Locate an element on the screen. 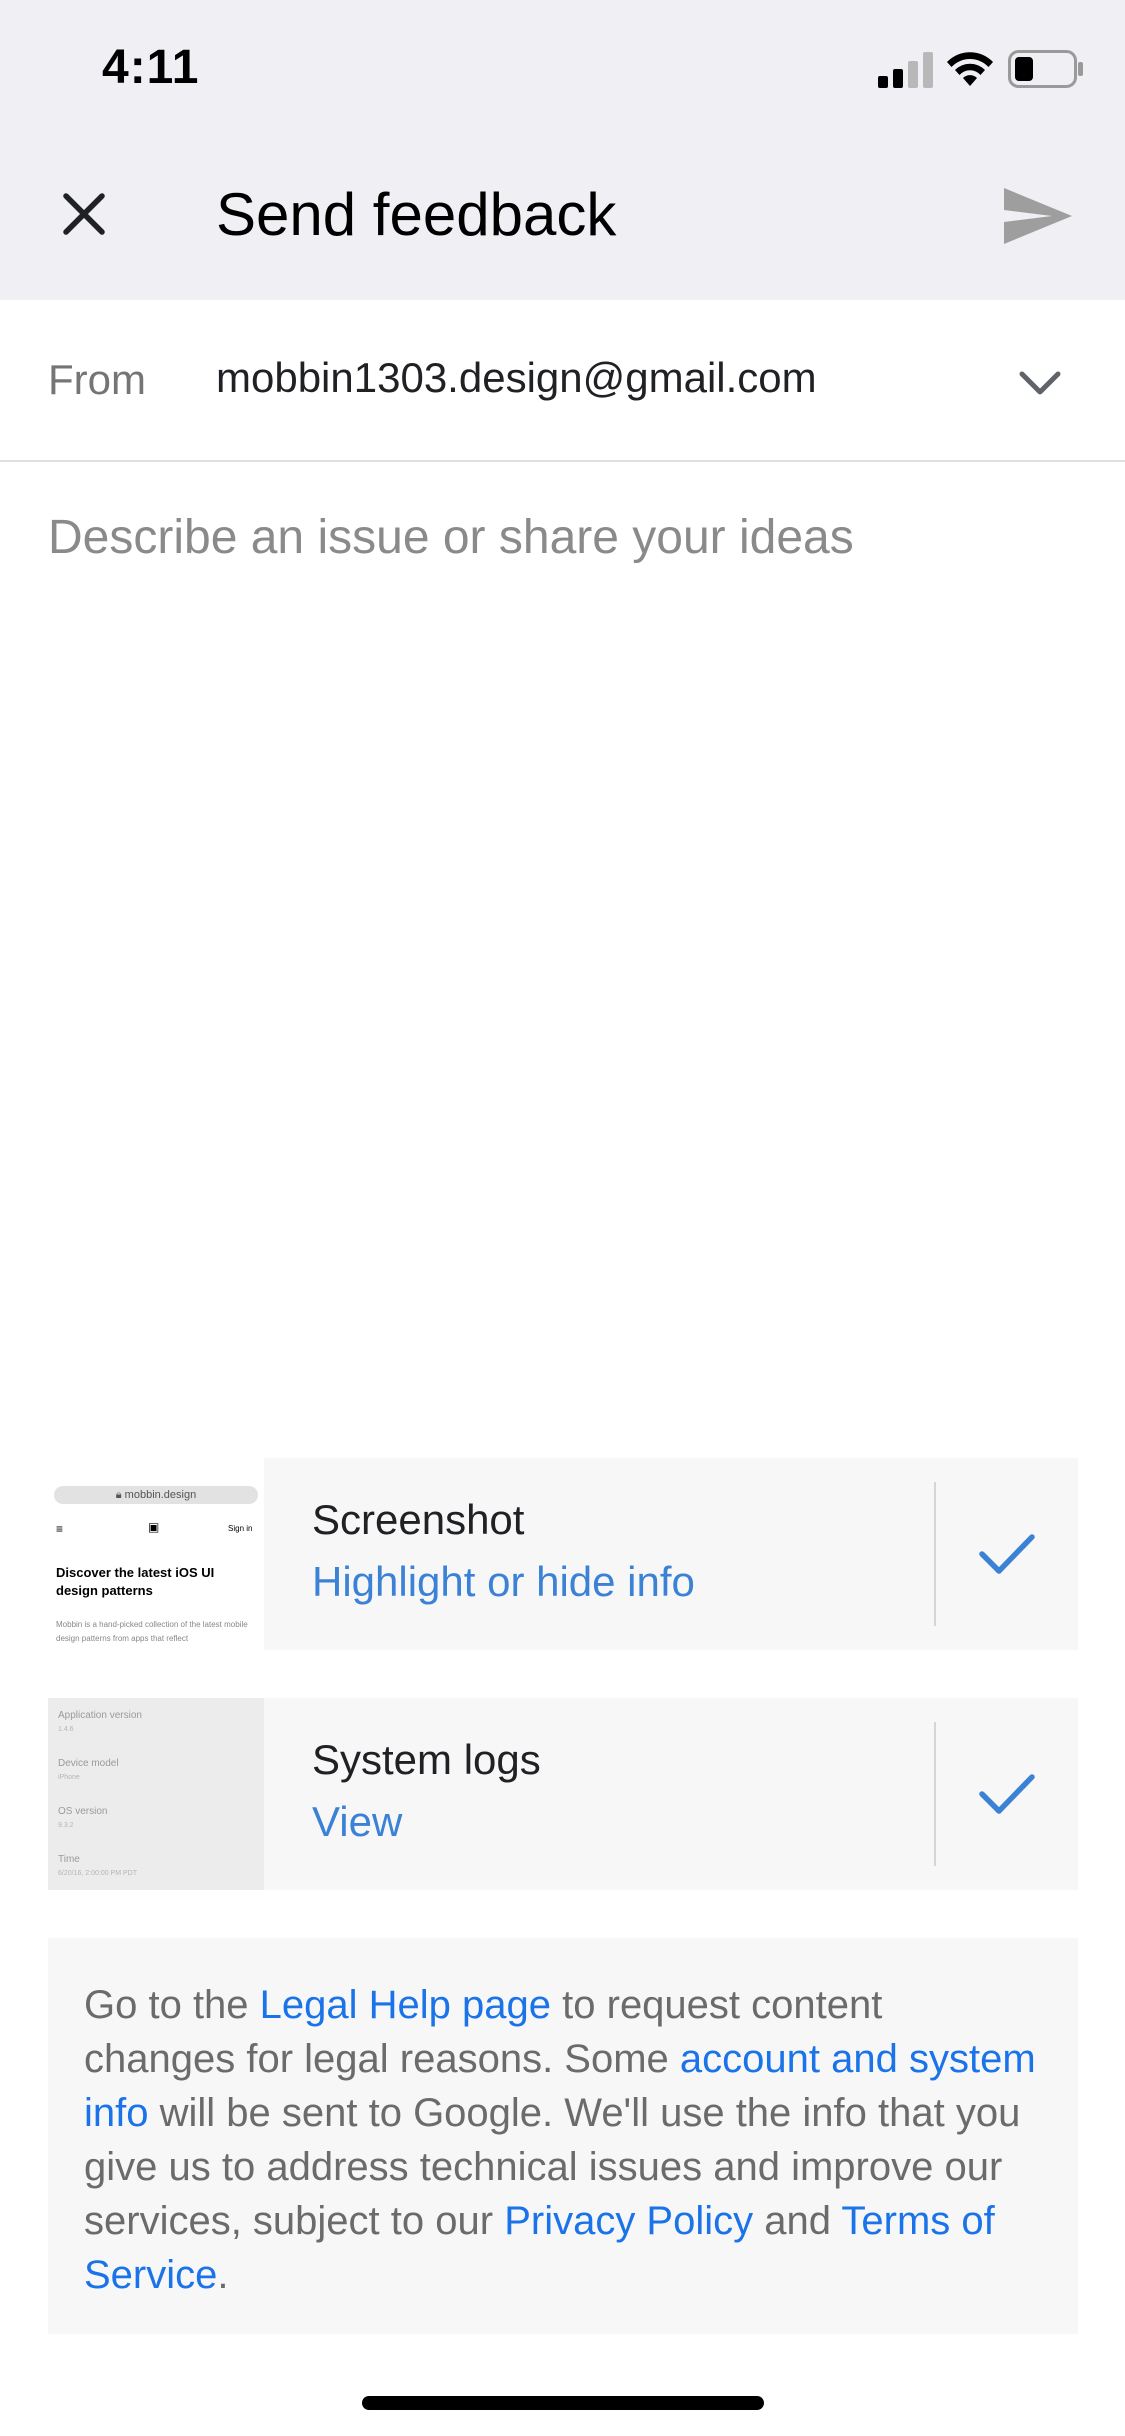 The height and width of the screenshot is (2436, 1125). screenshot-info: Screenshot Highlight or hide info is located at coordinates (599, 1554).